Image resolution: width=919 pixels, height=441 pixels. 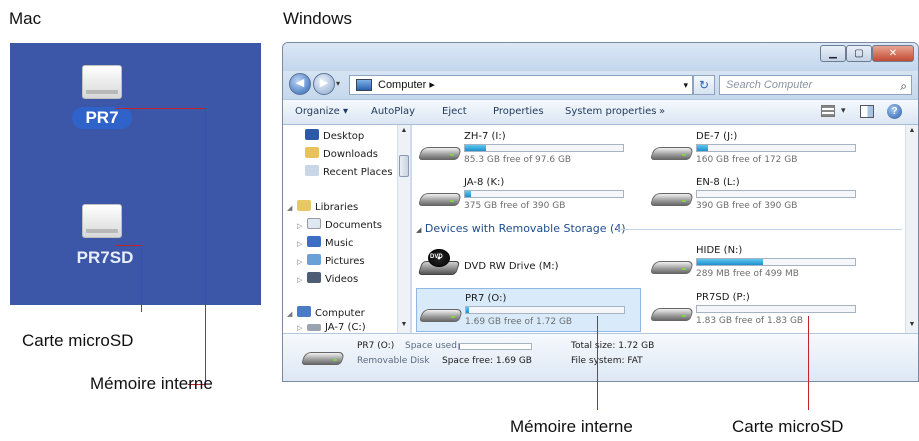 I want to click on pictures-icon, so click(x=314, y=259).